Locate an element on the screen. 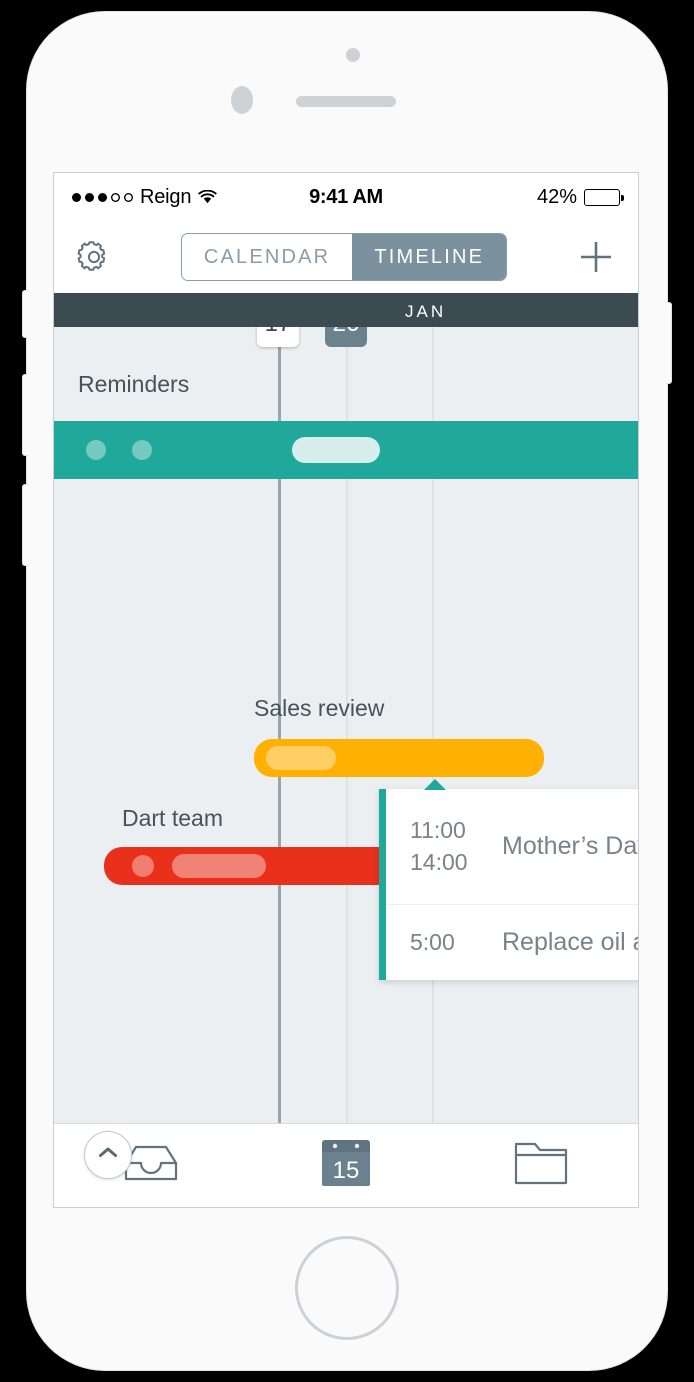  view-mode-segmented-control: CALENDAR TIMELINE is located at coordinates (344, 257).